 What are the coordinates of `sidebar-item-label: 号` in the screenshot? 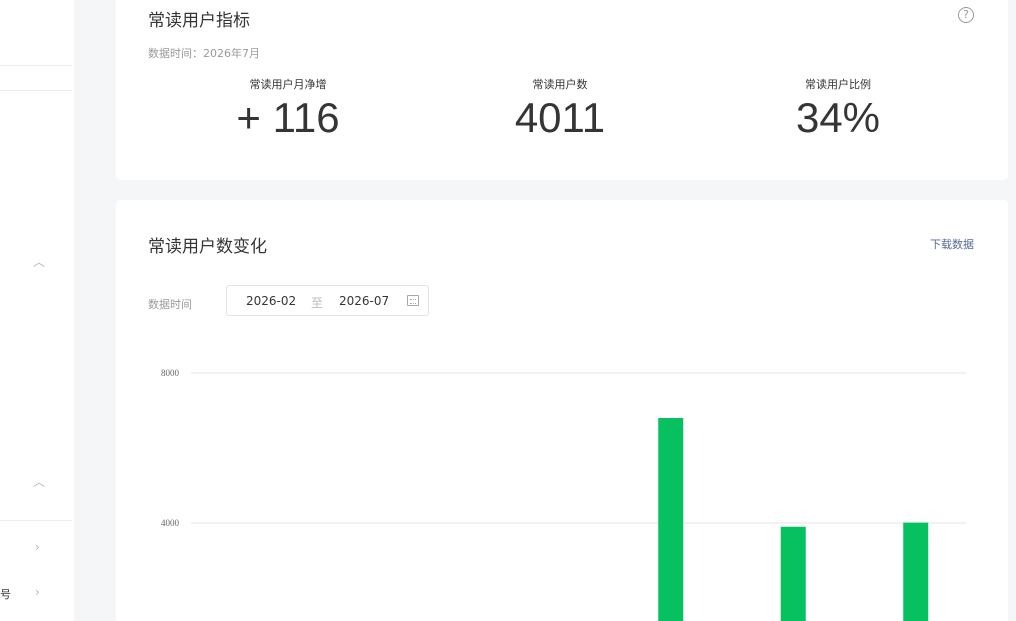 It's located at (5, 594).